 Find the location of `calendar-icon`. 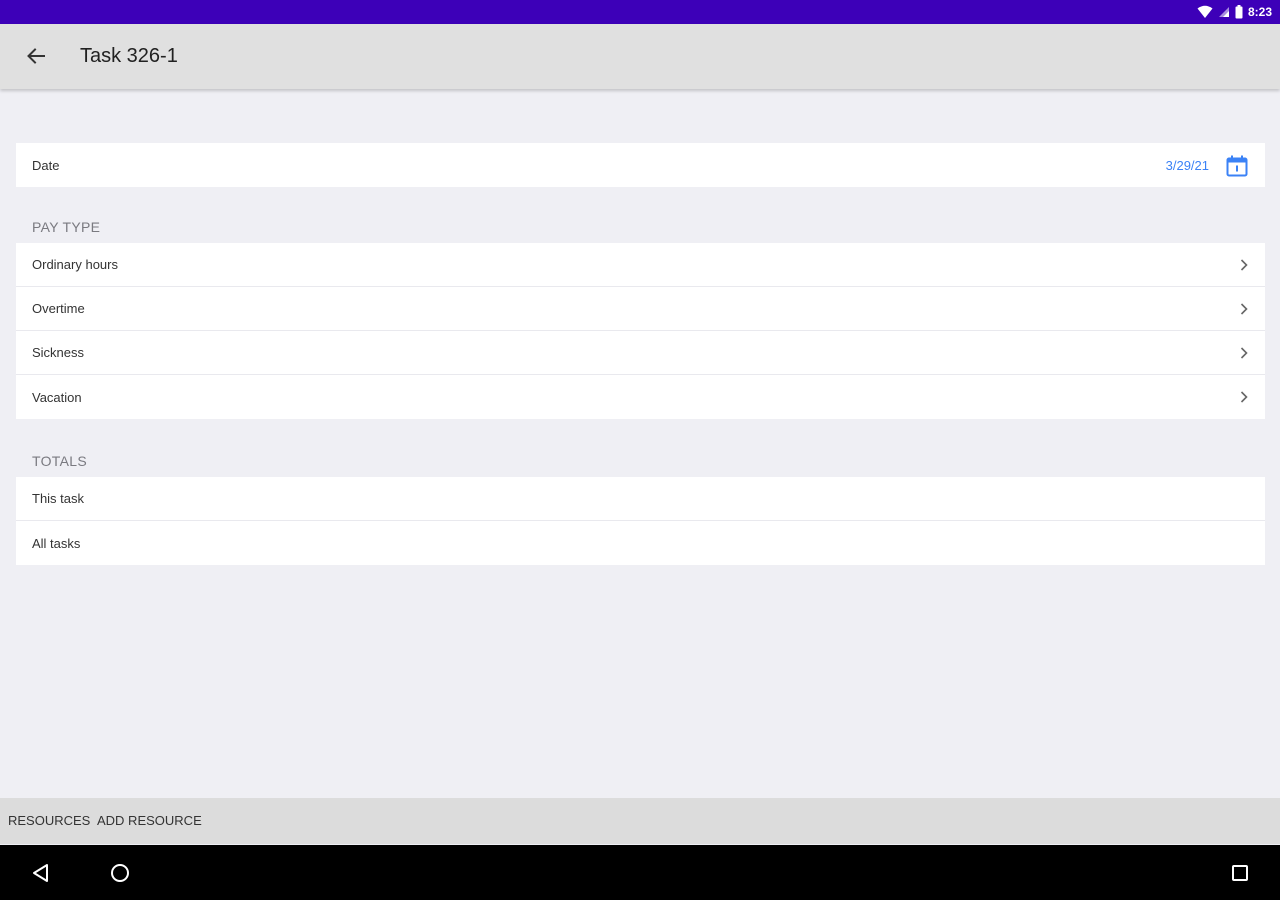

calendar-icon is located at coordinates (1237, 166).